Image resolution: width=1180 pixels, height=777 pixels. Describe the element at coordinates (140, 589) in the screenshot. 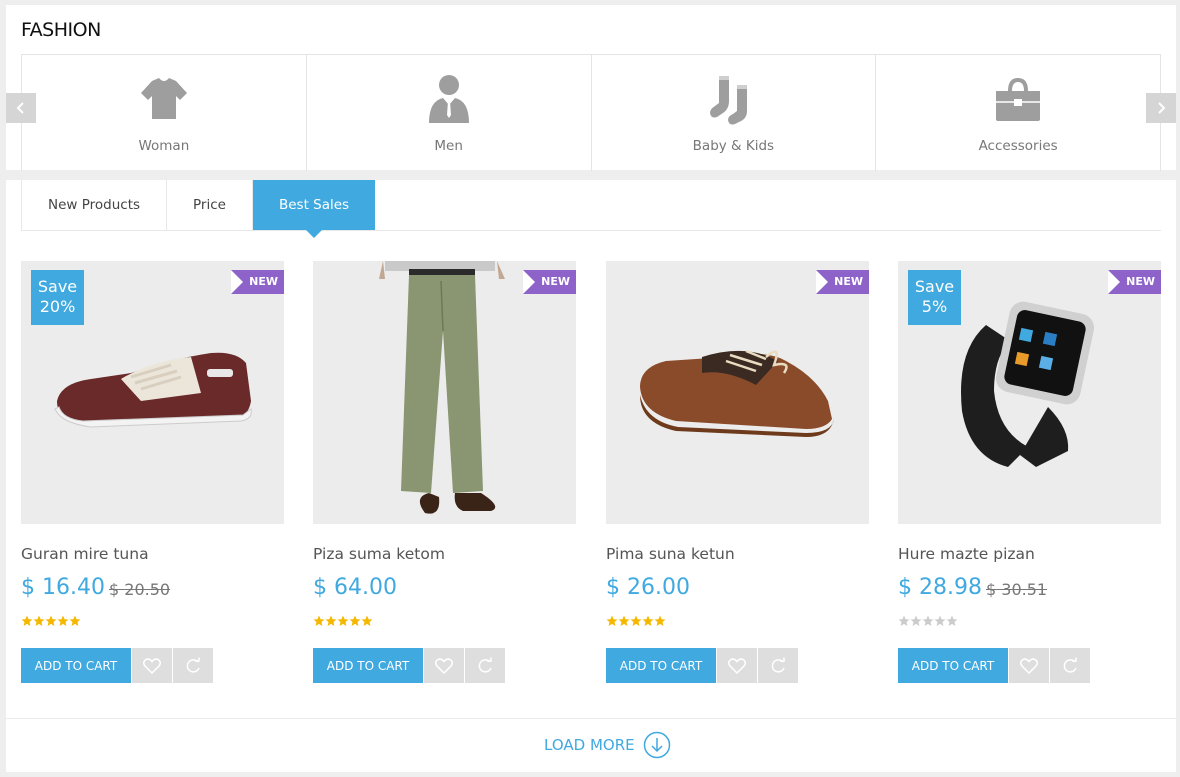

I see `product-old-price: $ 20.50` at that location.